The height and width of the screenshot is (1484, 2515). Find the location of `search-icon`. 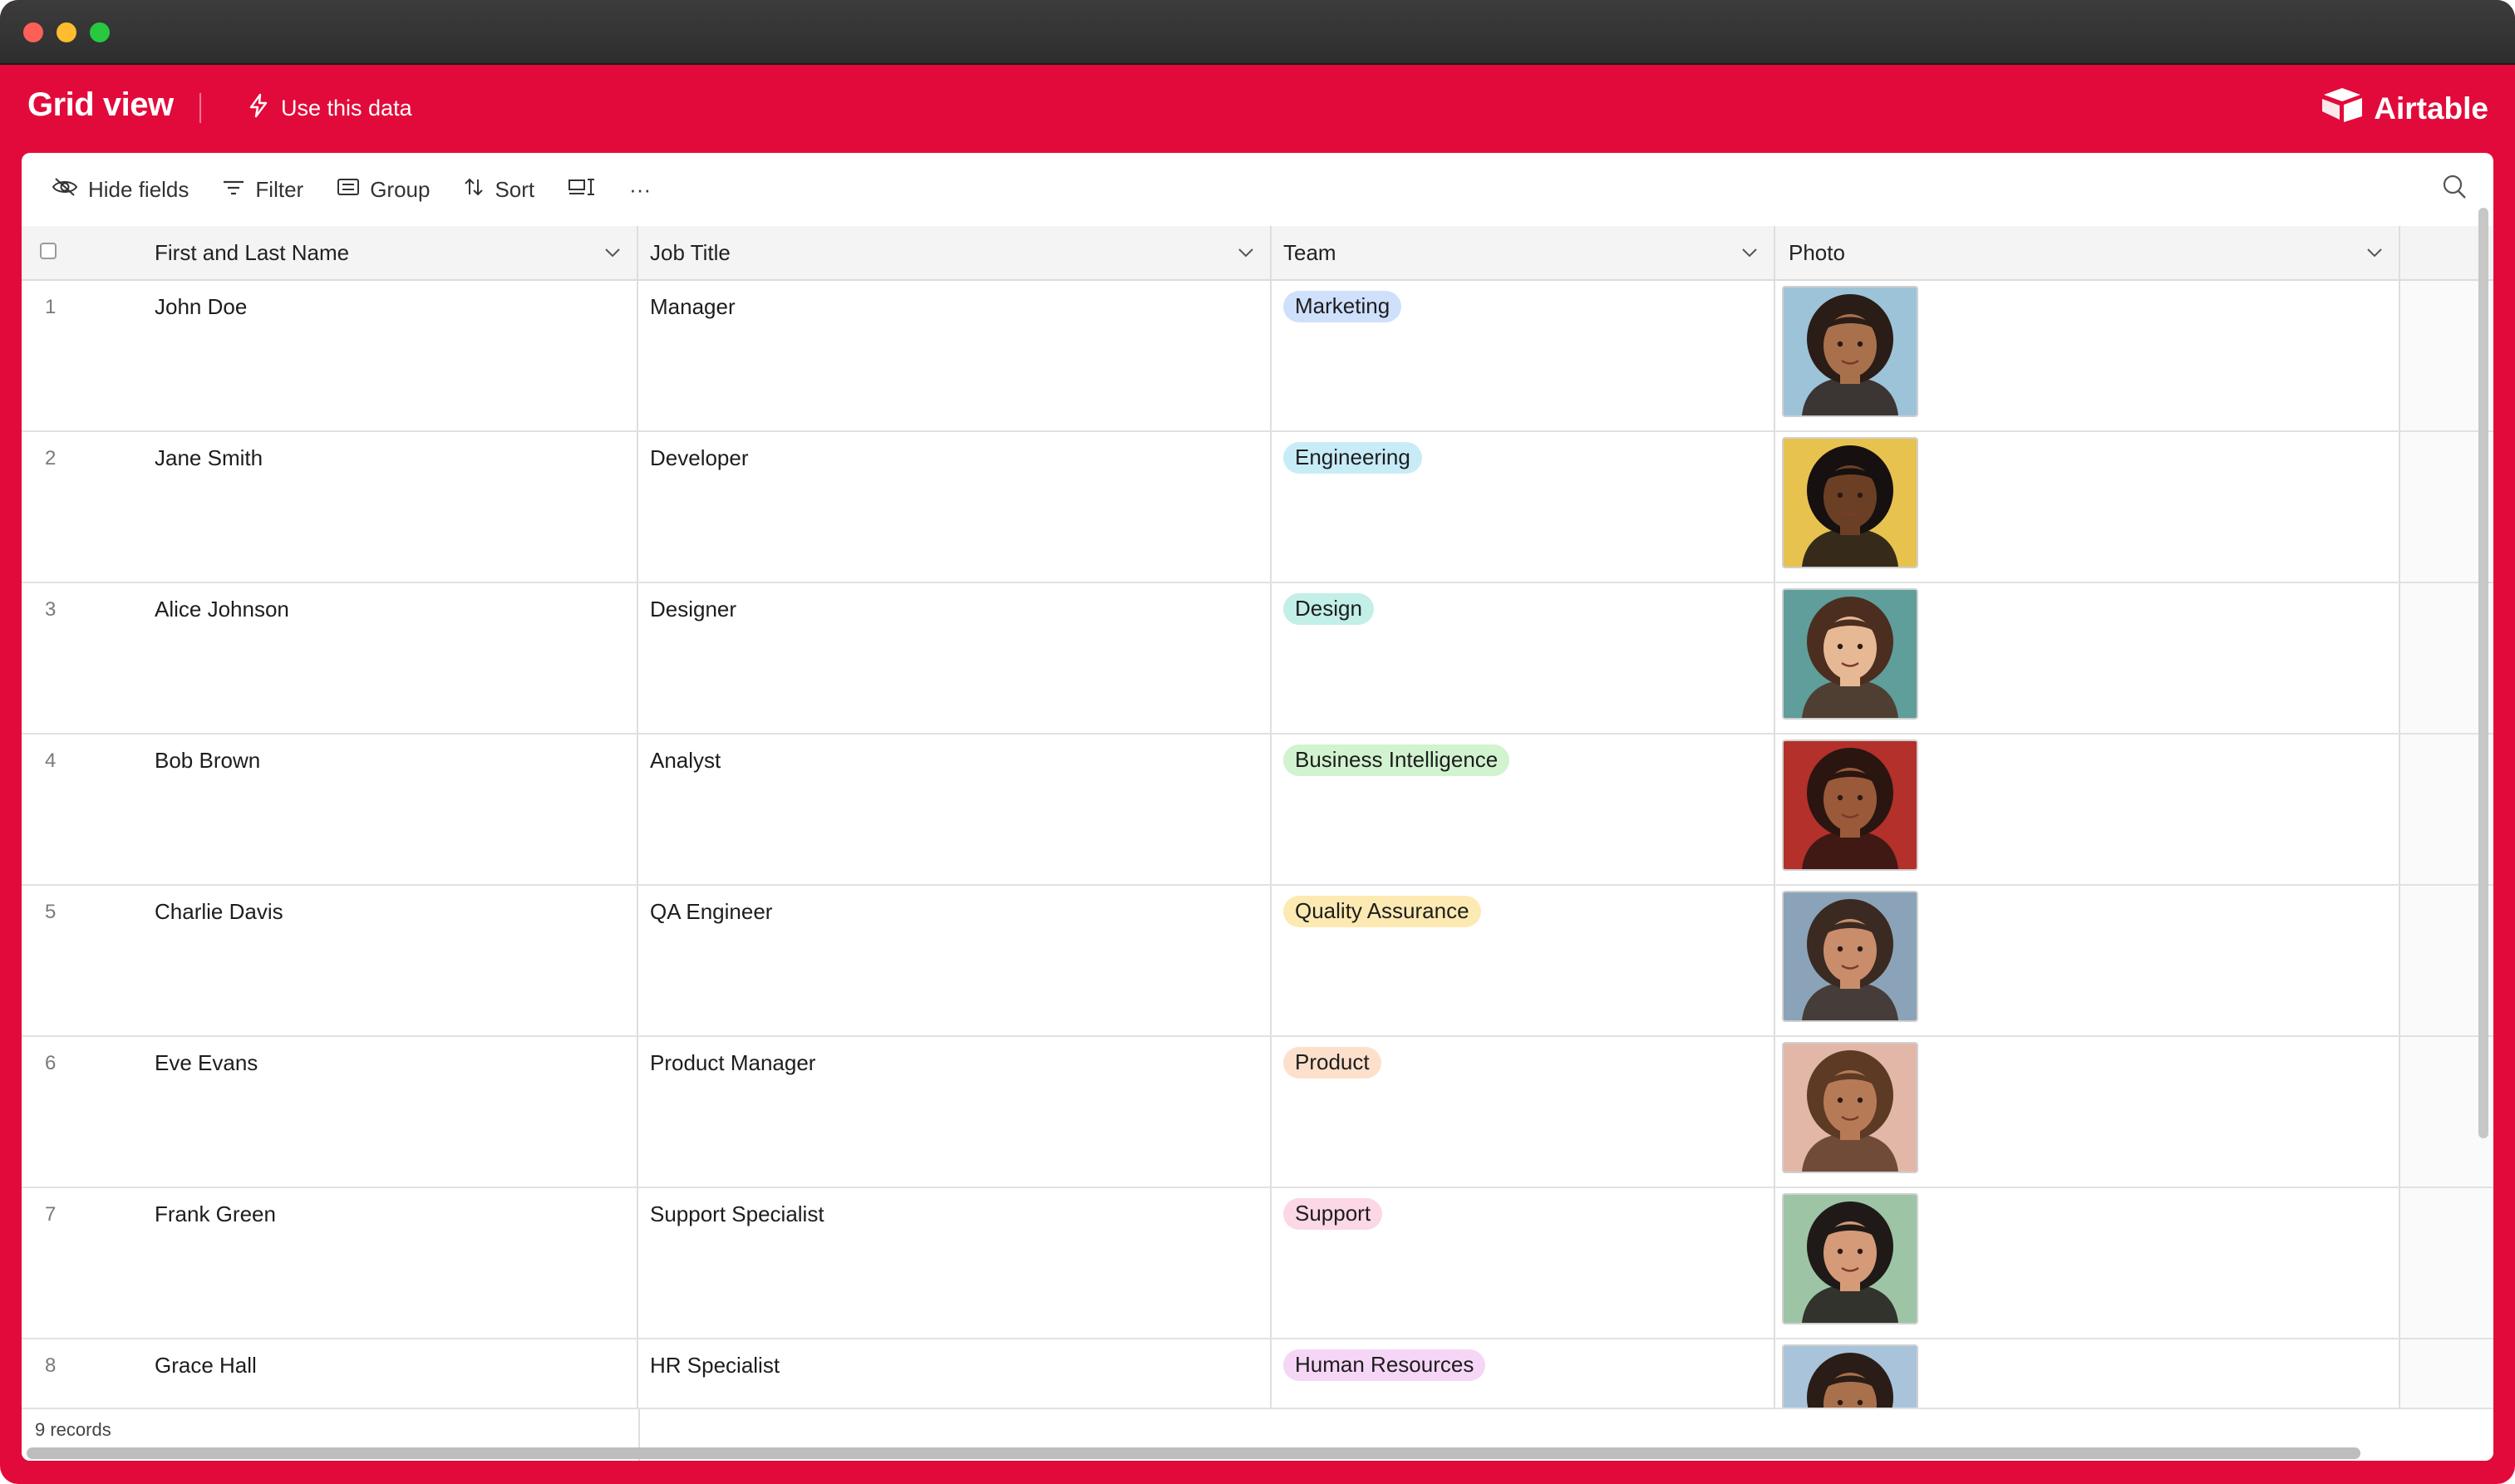

search-icon is located at coordinates (2455, 189).